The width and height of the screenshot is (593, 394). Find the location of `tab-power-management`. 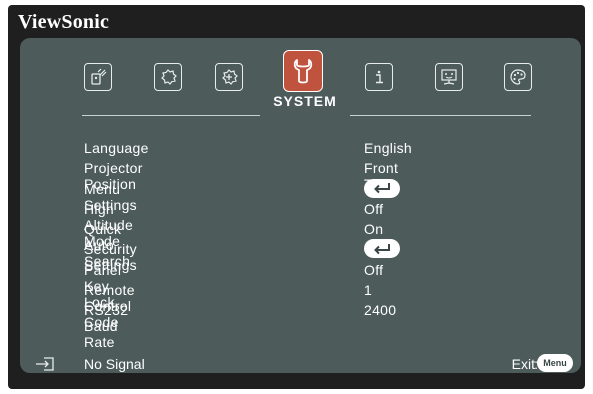

tab-power-management is located at coordinates (229, 77).